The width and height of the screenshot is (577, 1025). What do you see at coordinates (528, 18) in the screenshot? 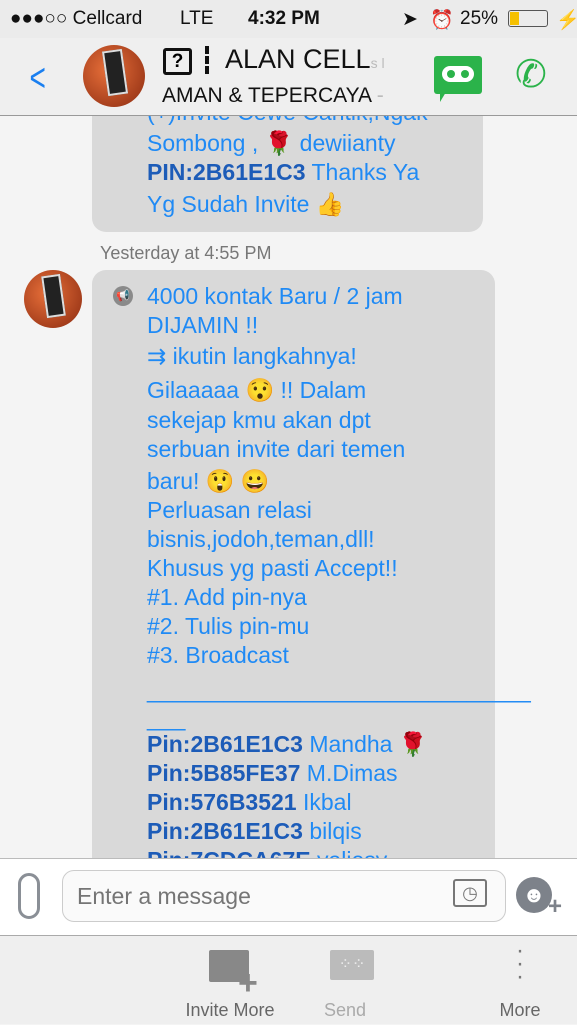
I see `battery-icon` at bounding box center [528, 18].